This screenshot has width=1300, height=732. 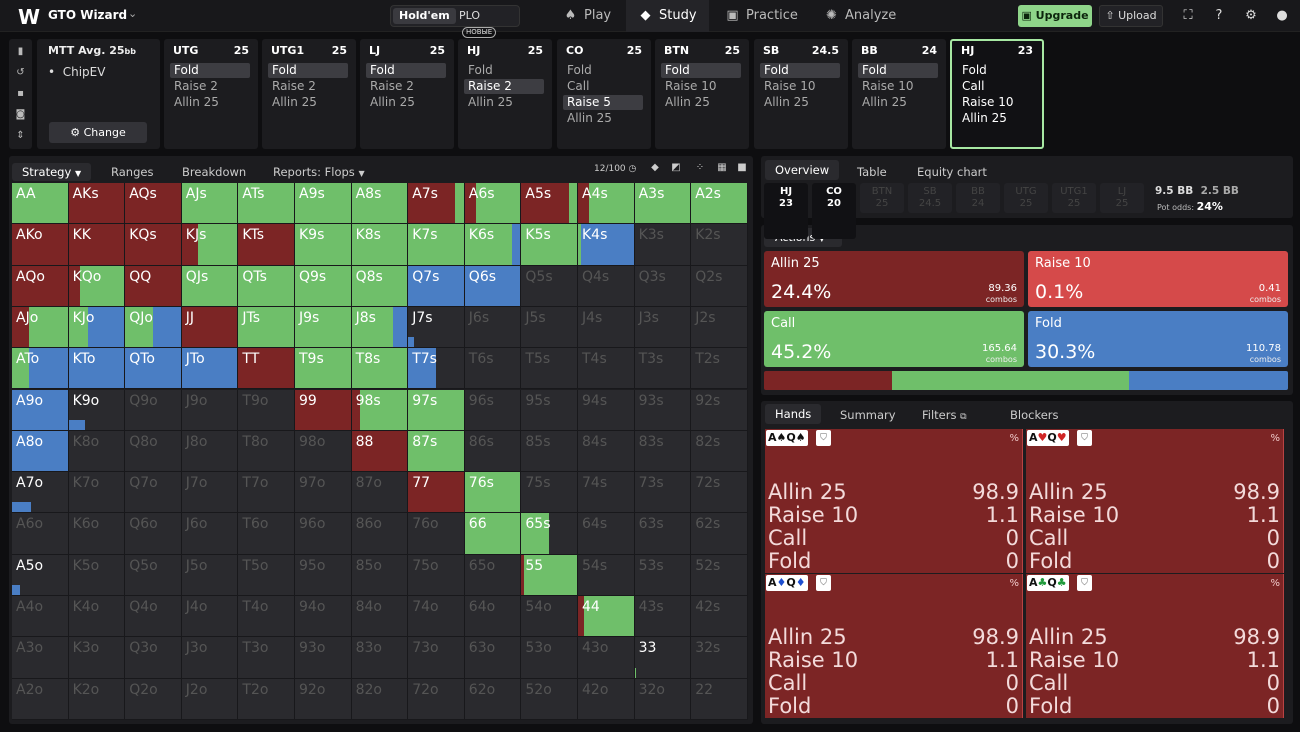 I want to click on user-icon: ●, so click(x=1282, y=16).